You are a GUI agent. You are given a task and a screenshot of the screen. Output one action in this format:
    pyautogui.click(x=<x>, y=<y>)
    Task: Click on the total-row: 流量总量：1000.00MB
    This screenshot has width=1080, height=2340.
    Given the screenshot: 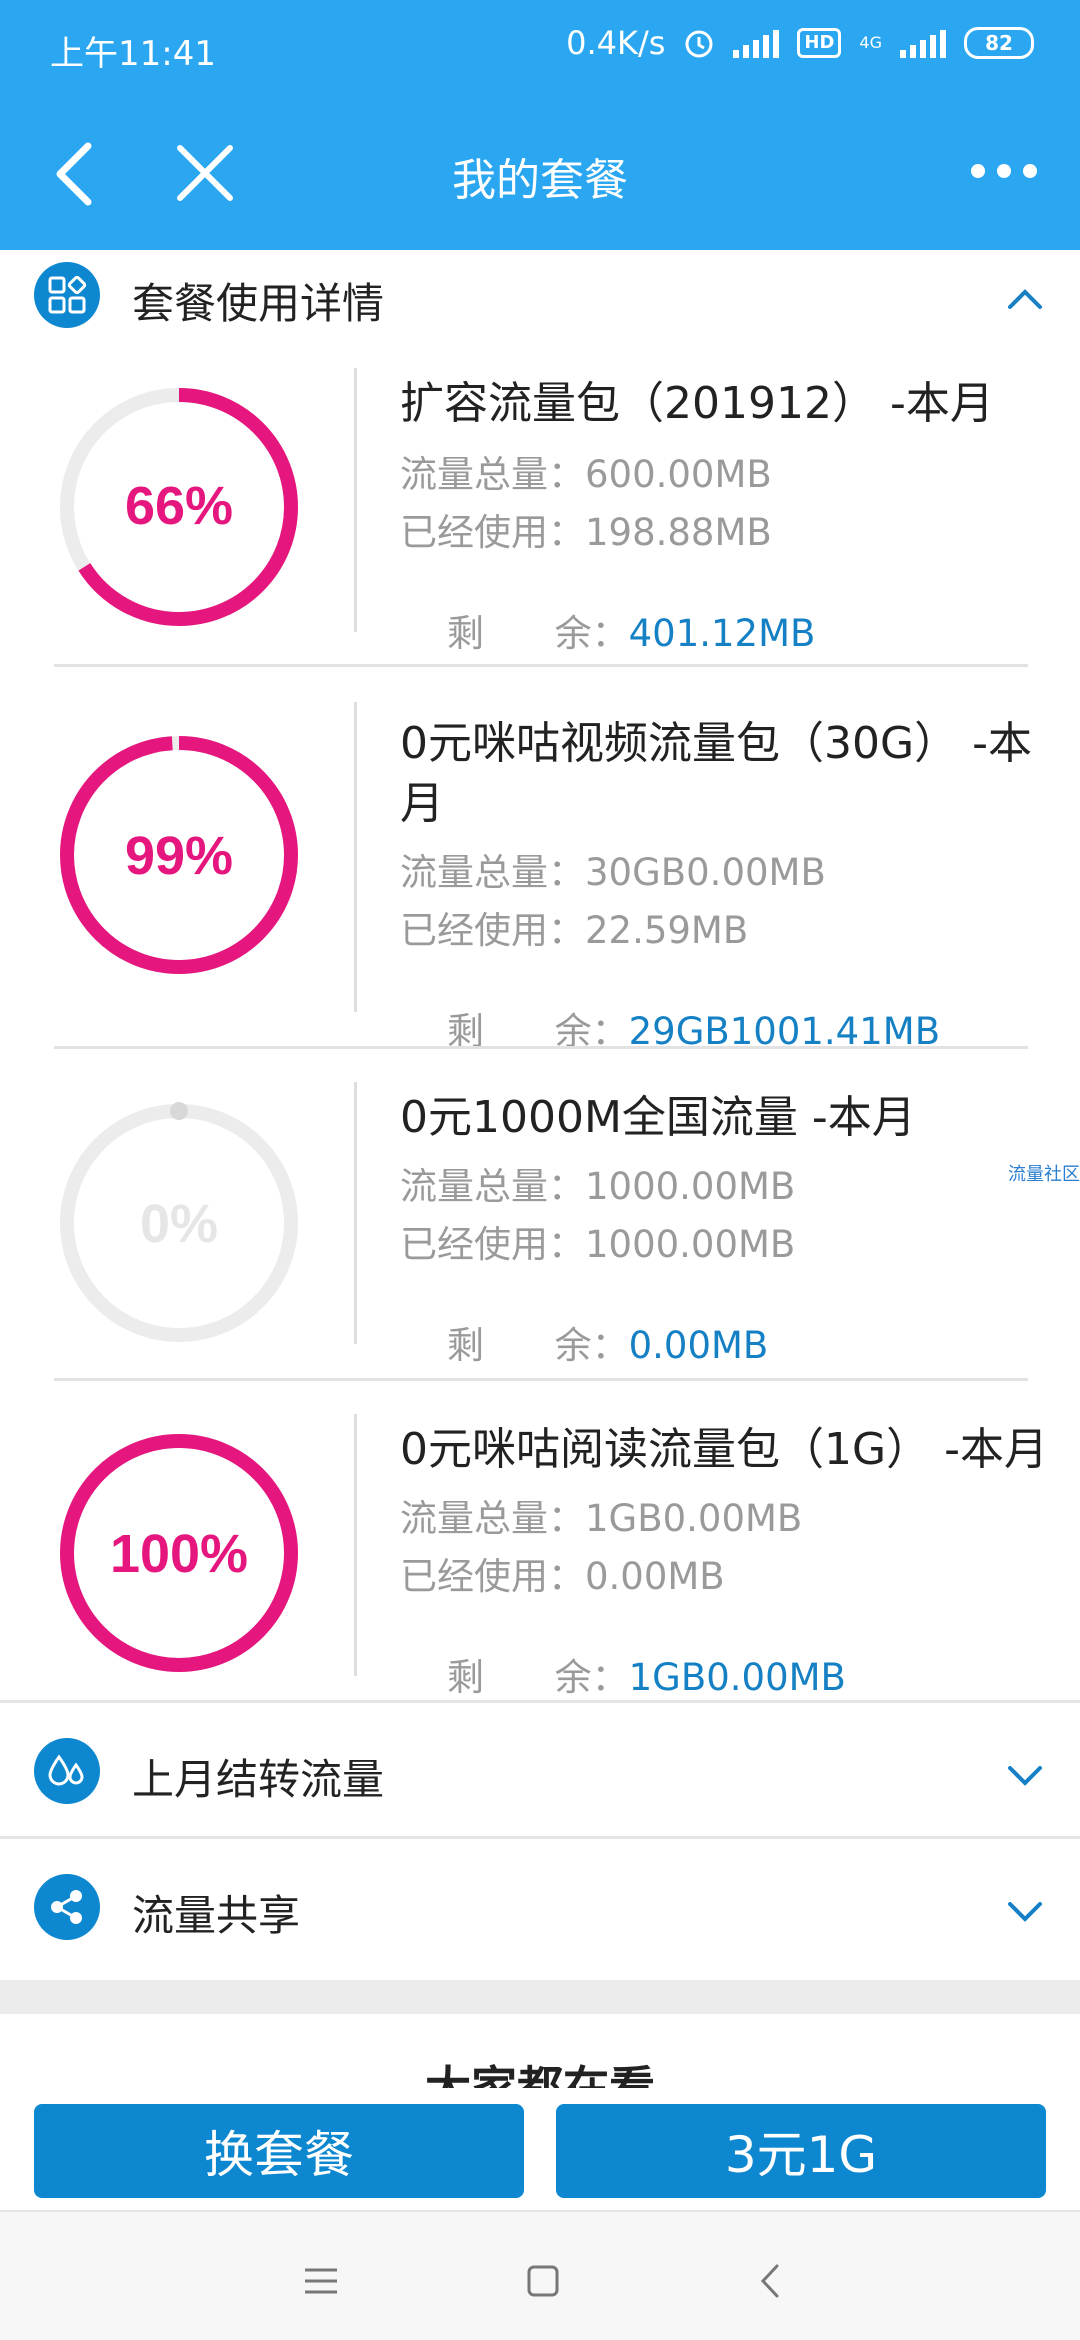 What is the action you would take?
    pyautogui.click(x=597, y=1183)
    